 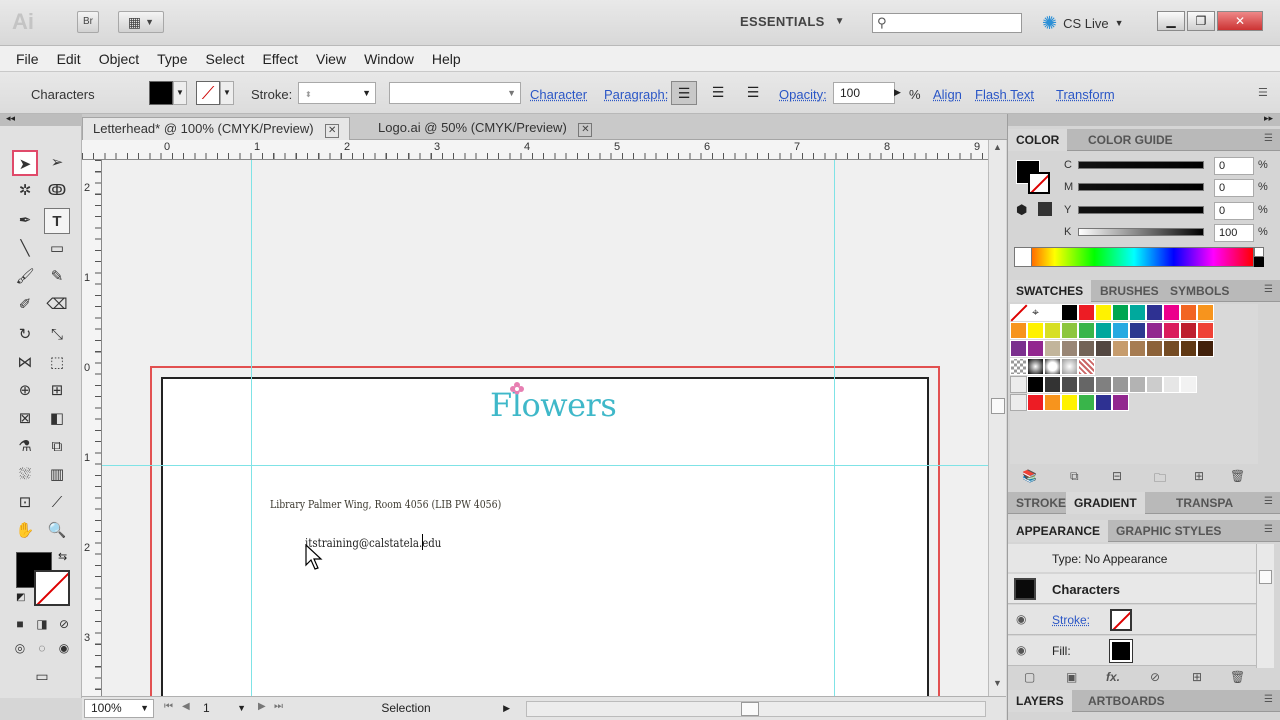 I want to click on symbol-sprayer-tool: ⛆, so click(x=25, y=475).